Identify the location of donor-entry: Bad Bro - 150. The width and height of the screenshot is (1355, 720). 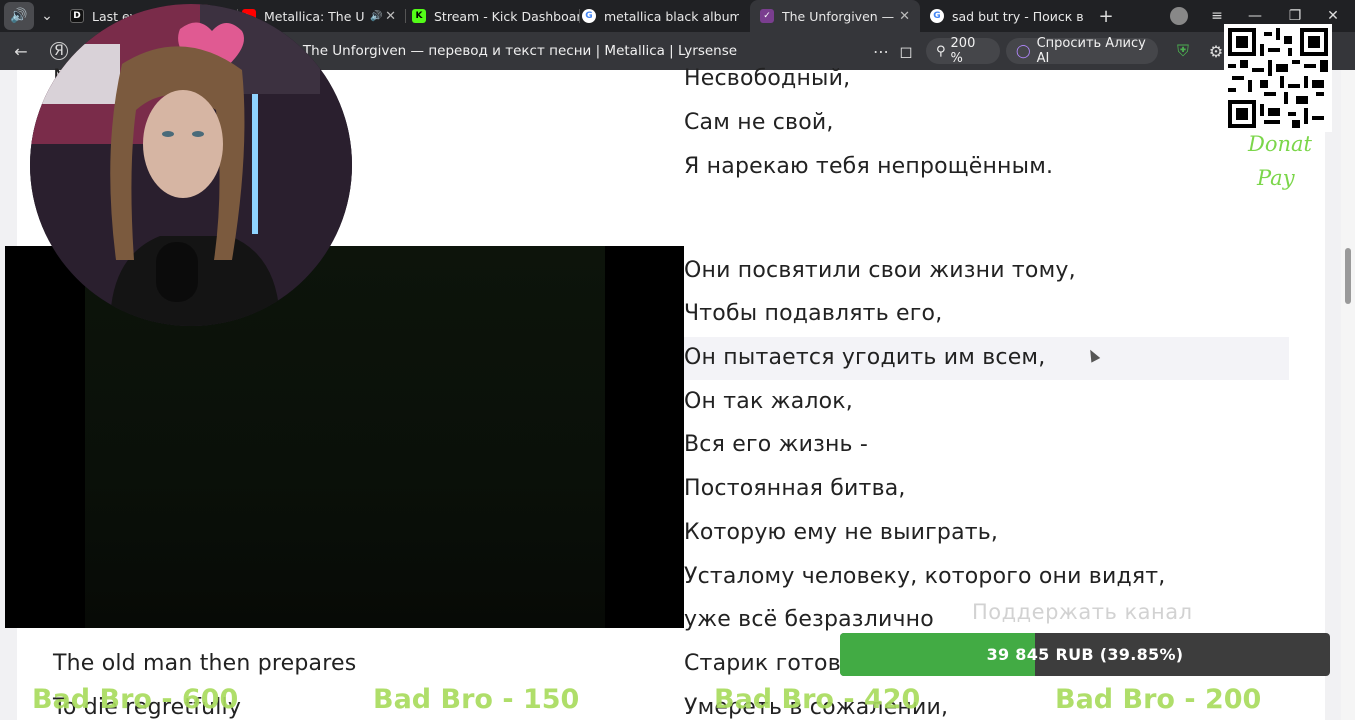
(476, 699).